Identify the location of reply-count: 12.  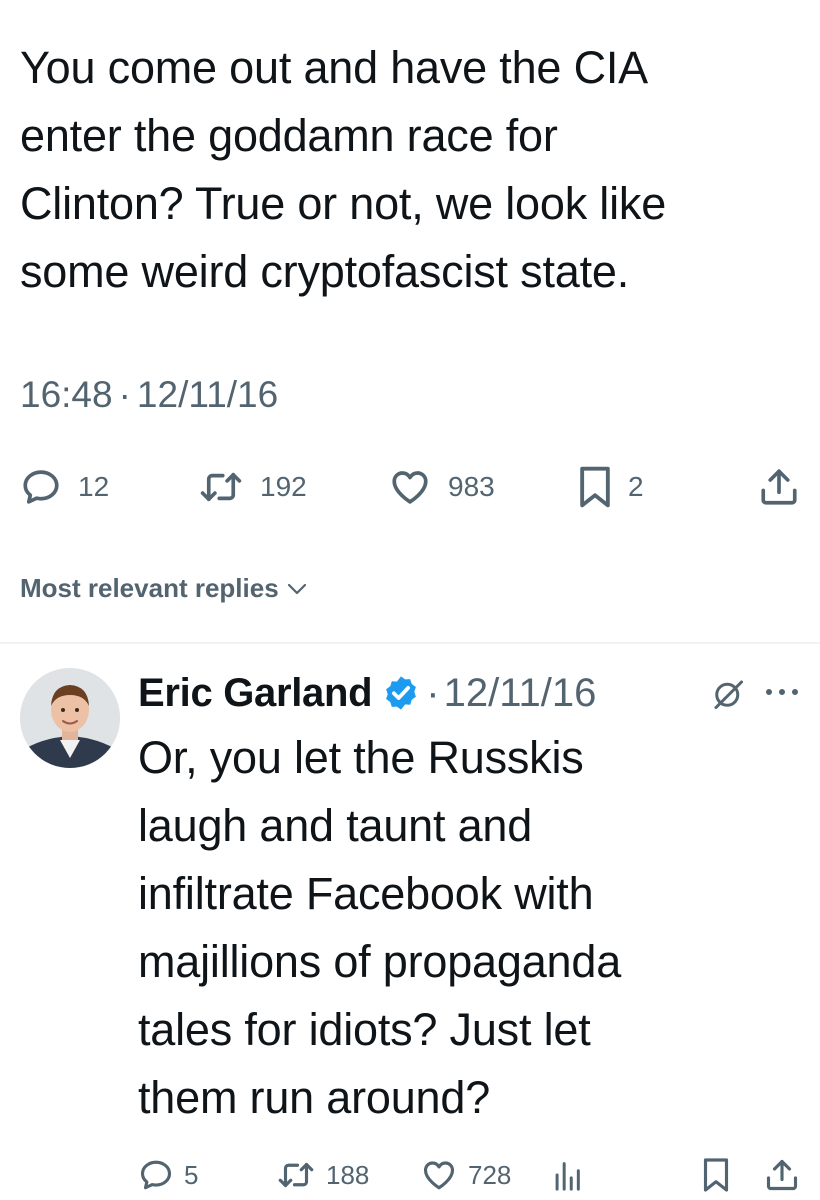
(94, 486).